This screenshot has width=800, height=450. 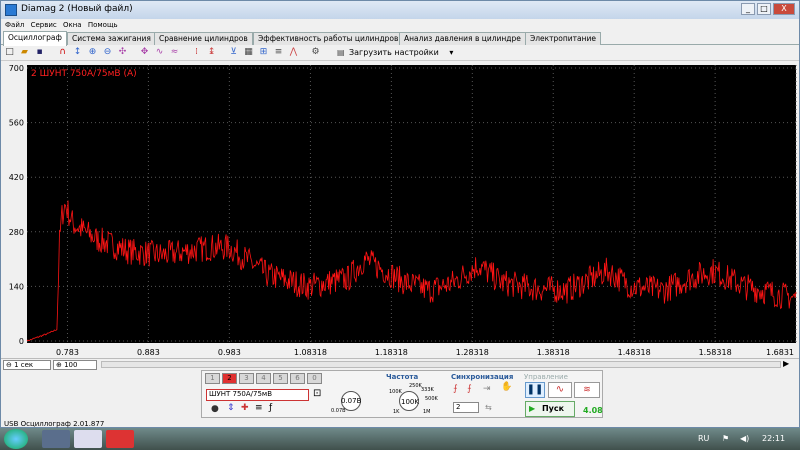 I want to click on y-tick-label: 280, so click(x=16, y=232).